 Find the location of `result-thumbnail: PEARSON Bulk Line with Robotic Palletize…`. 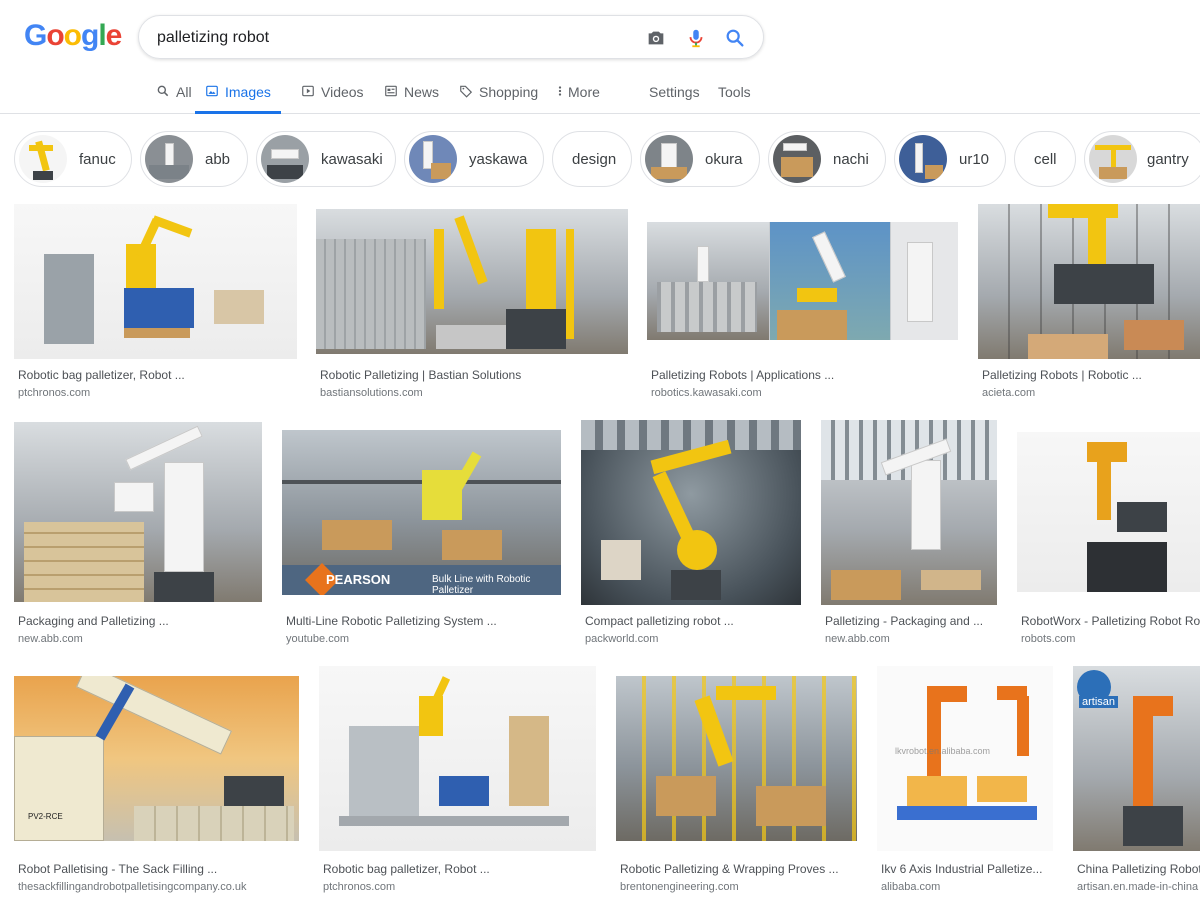

result-thumbnail: PEARSON Bulk Line with Robotic Palletize… is located at coordinates (421, 512).